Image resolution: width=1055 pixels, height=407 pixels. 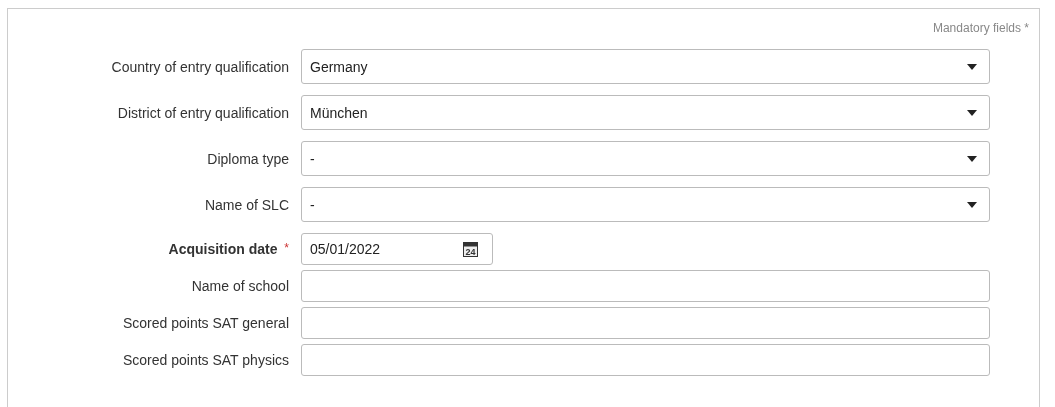 What do you see at coordinates (286, 248) in the screenshot?
I see `required-asterisk: *` at bounding box center [286, 248].